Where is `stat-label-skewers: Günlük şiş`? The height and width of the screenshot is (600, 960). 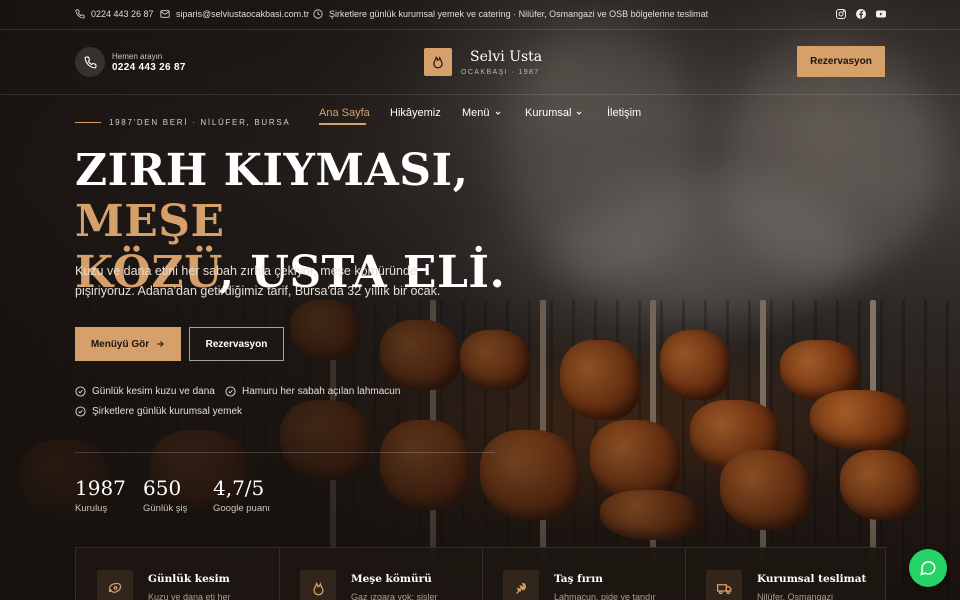 stat-label-skewers: Günlük şiş is located at coordinates (165, 508).